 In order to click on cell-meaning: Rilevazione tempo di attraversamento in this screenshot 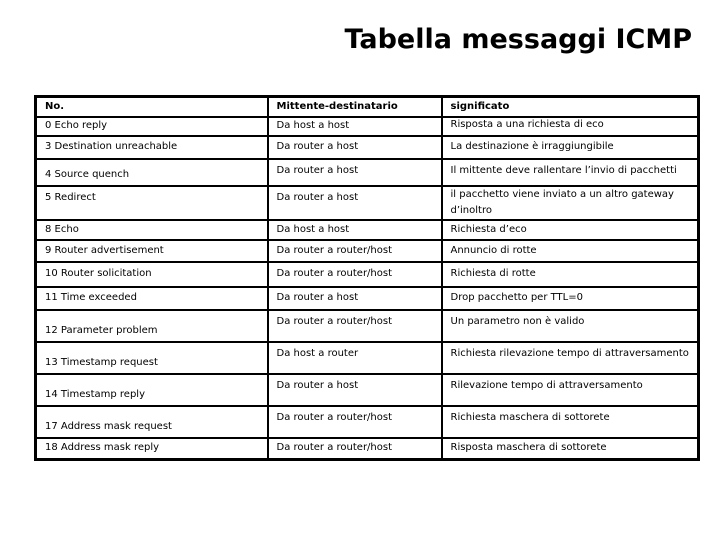, I will do `click(570, 389)`.